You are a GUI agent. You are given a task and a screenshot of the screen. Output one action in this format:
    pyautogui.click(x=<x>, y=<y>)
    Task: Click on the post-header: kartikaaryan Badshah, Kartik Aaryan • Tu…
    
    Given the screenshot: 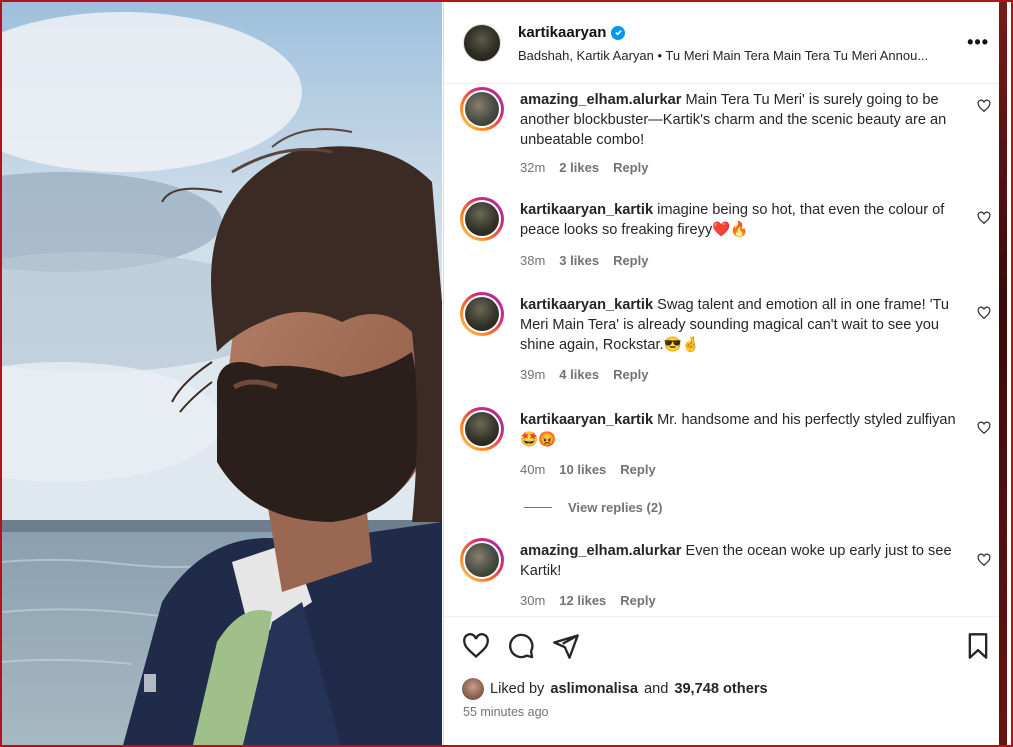 What is the action you would take?
    pyautogui.click(x=725, y=43)
    